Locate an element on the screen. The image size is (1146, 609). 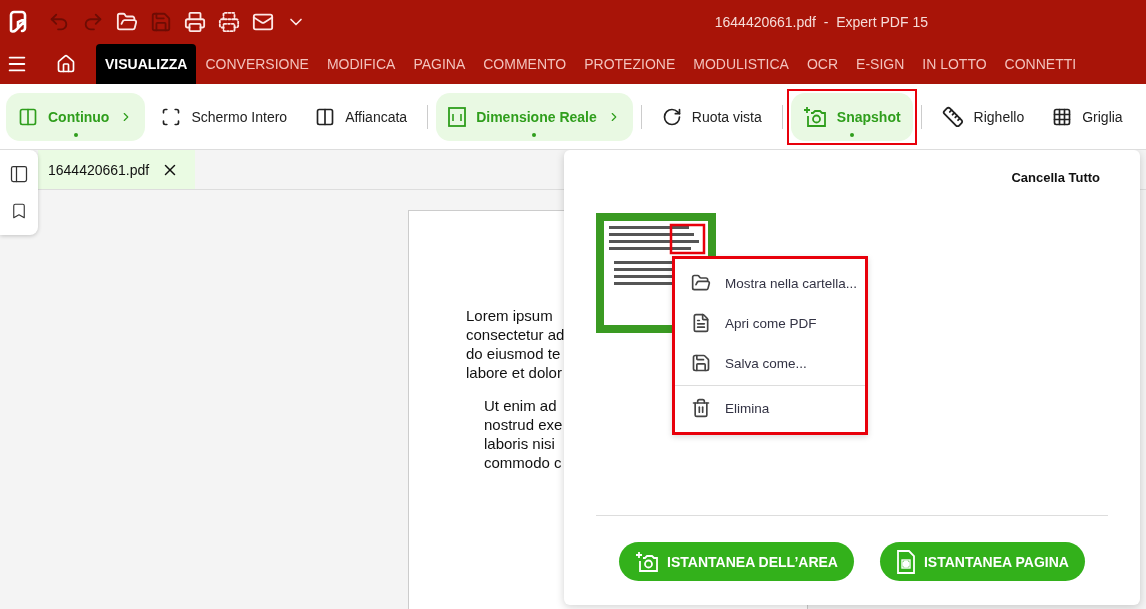
menu-item: Apri come PDF is located at coordinates (770, 323).